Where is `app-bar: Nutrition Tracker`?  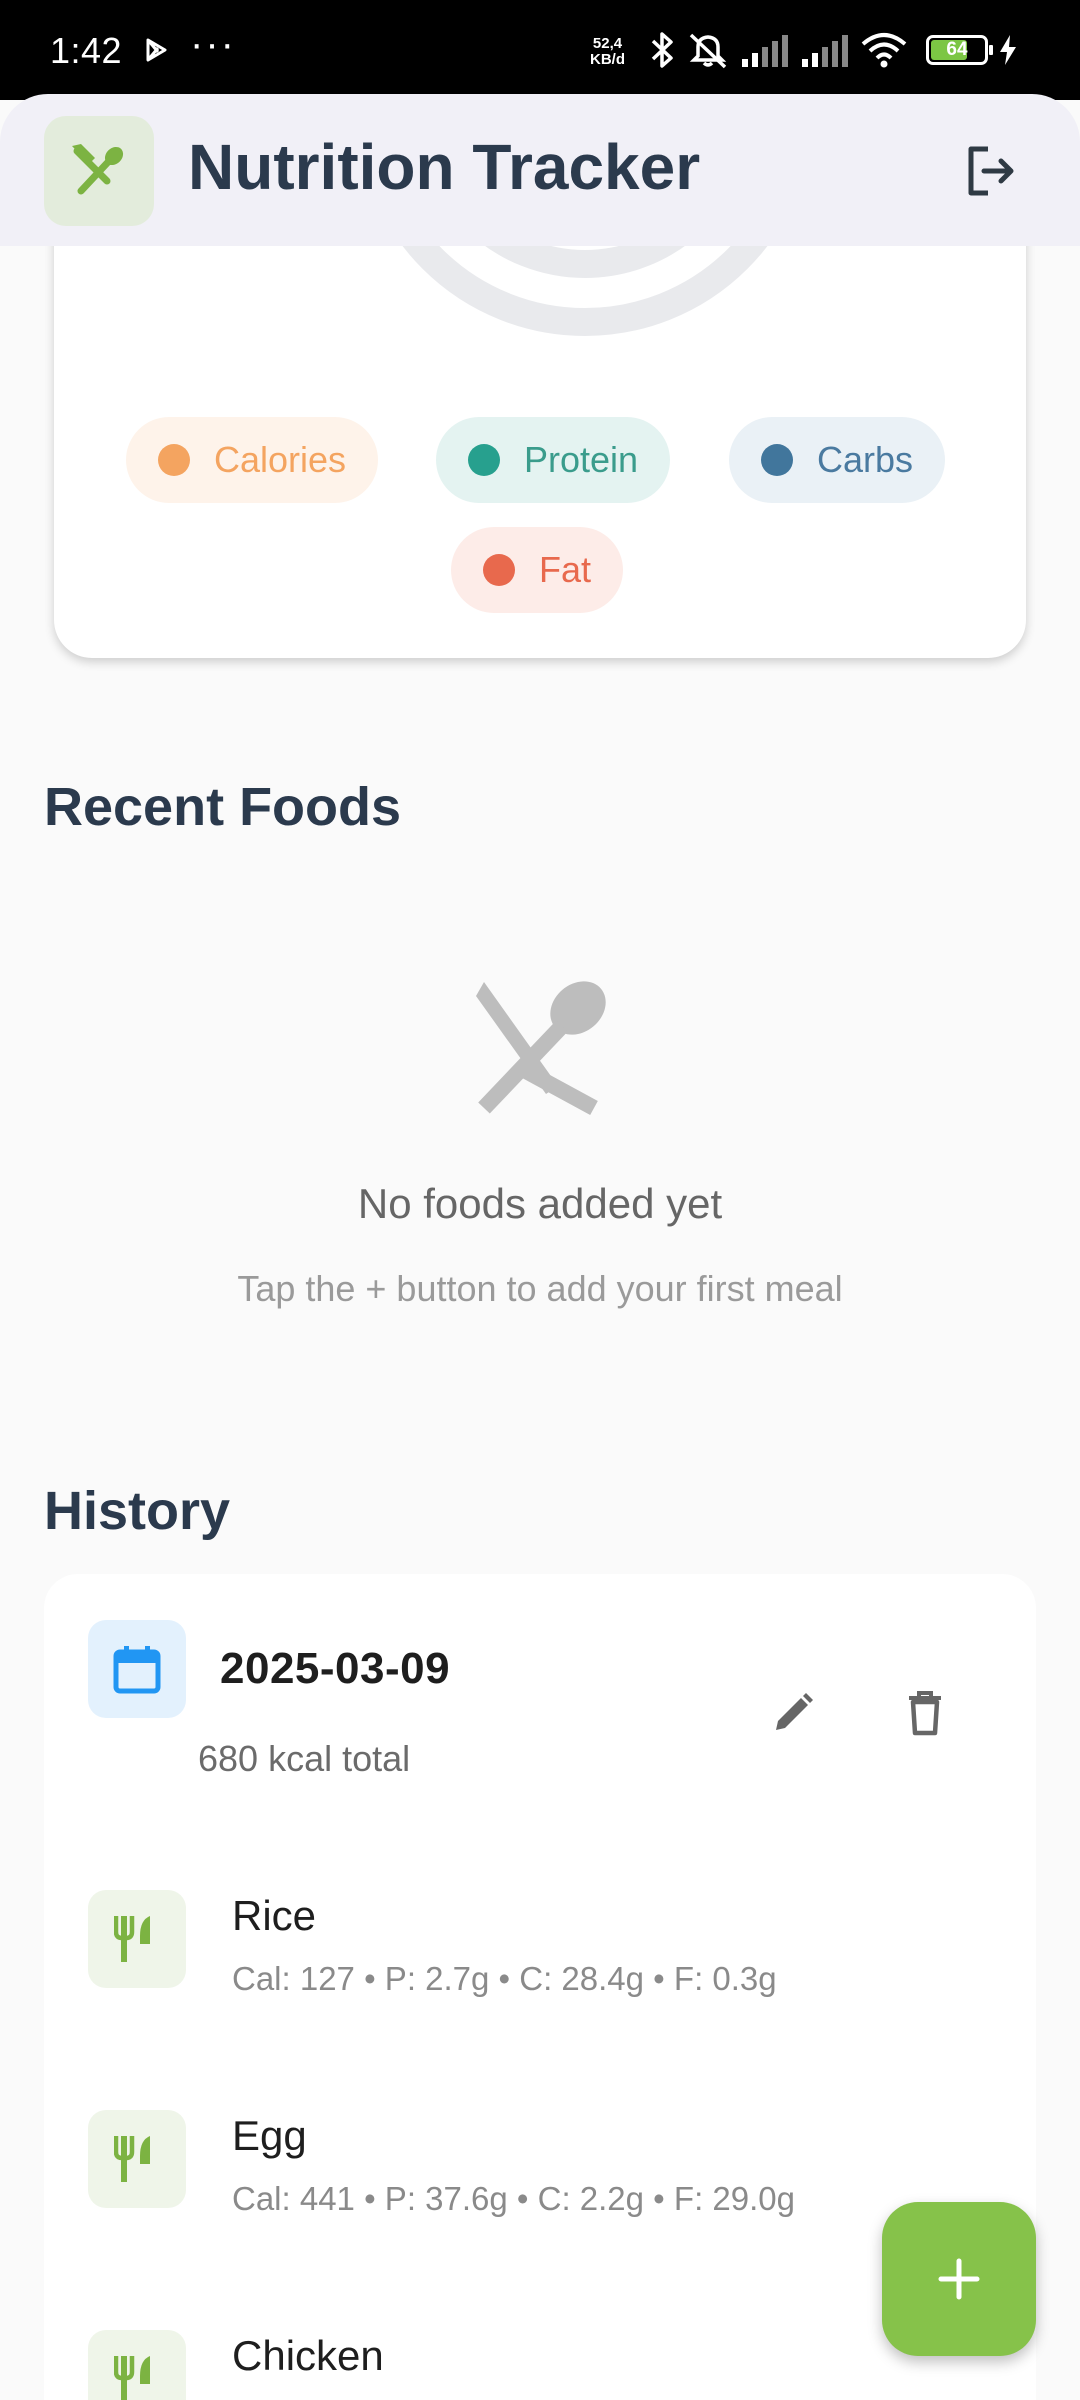 app-bar: Nutrition Tracker is located at coordinates (540, 170).